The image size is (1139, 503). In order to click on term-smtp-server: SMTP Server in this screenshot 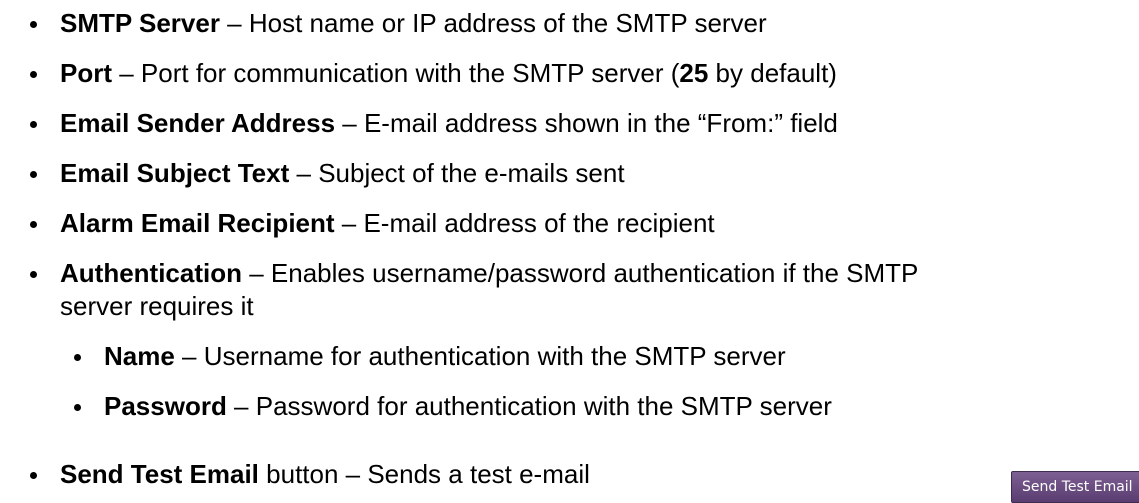, I will do `click(140, 23)`.